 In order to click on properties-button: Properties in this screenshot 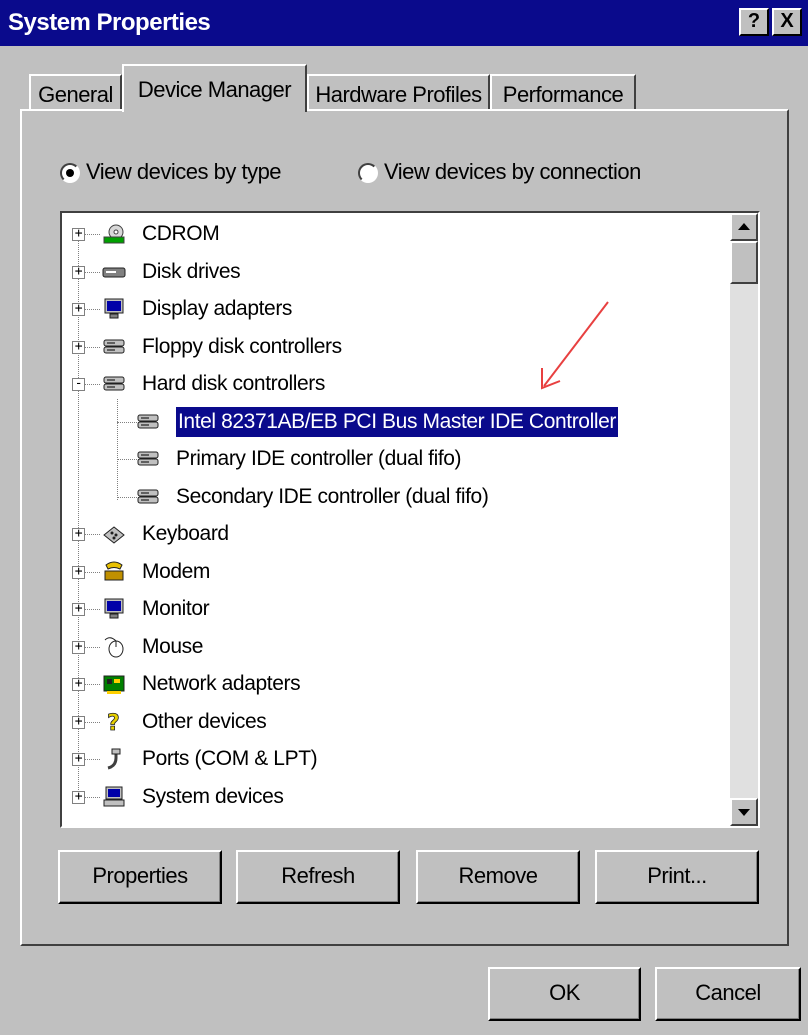, I will do `click(140, 877)`.